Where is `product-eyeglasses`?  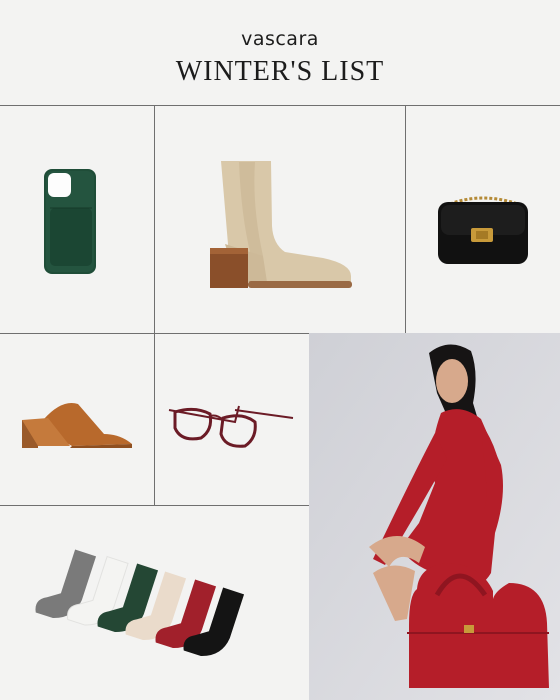
product-eyeglasses is located at coordinates (232, 419).